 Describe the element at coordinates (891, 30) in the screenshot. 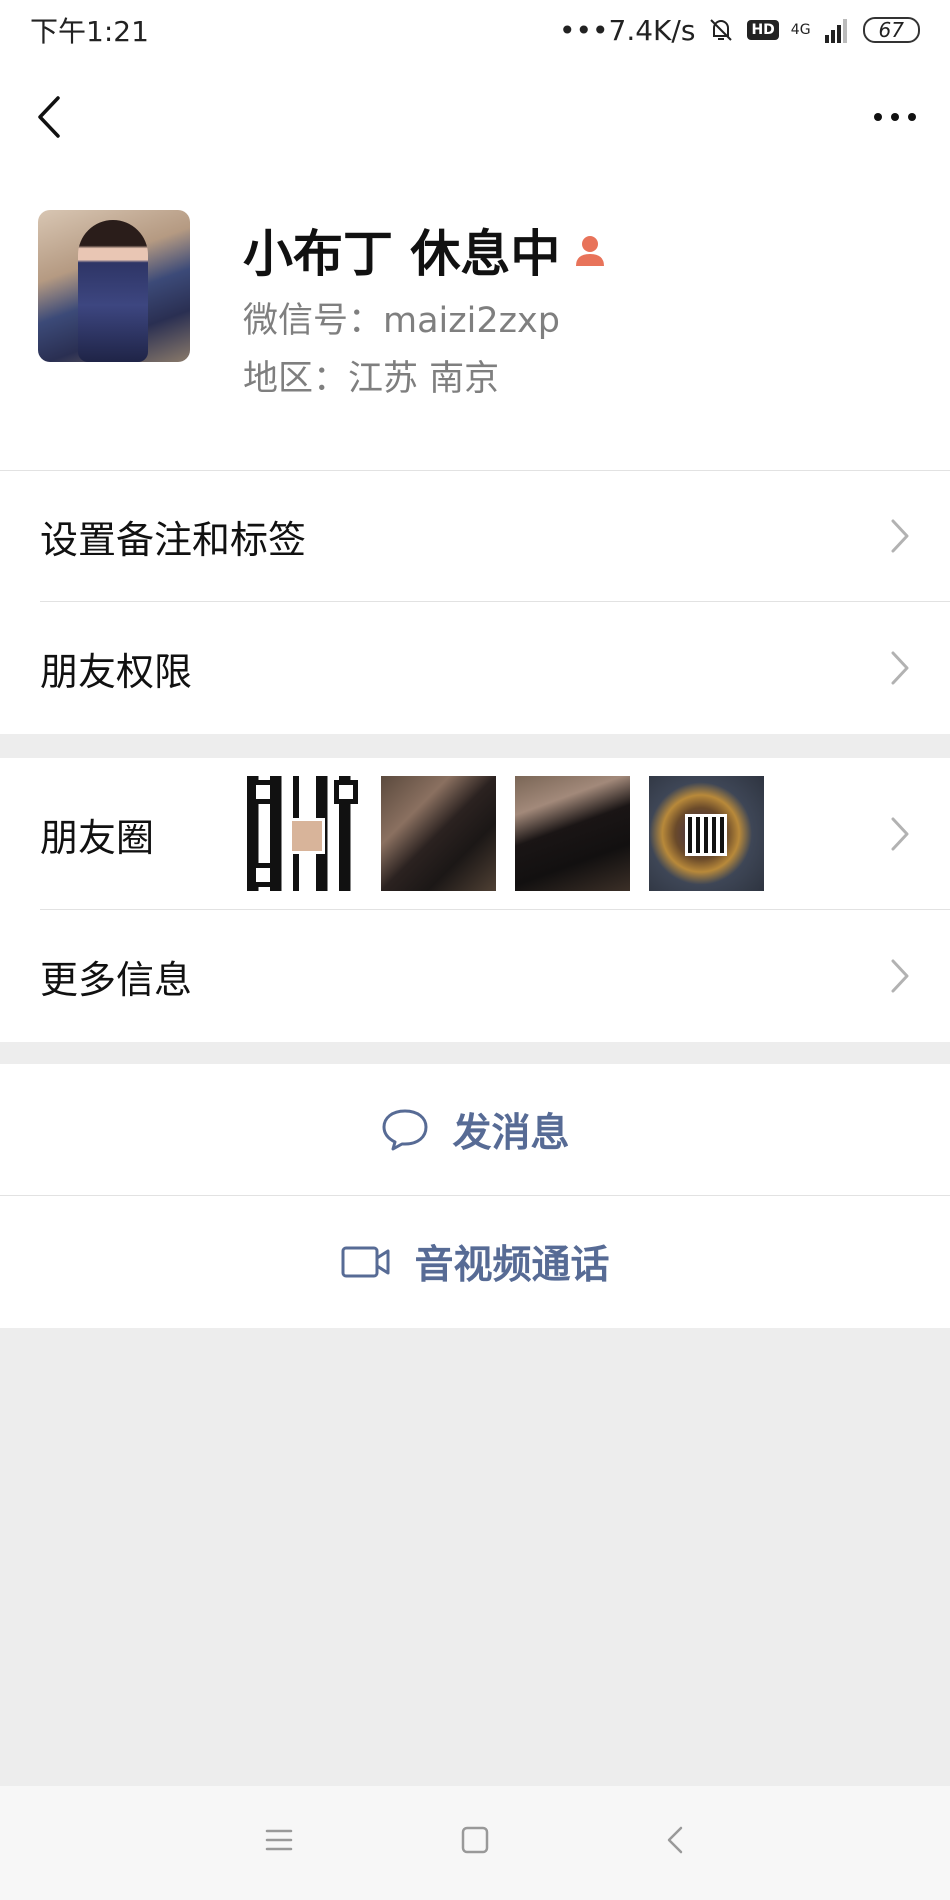

I see `battery-indicator: 67` at that location.